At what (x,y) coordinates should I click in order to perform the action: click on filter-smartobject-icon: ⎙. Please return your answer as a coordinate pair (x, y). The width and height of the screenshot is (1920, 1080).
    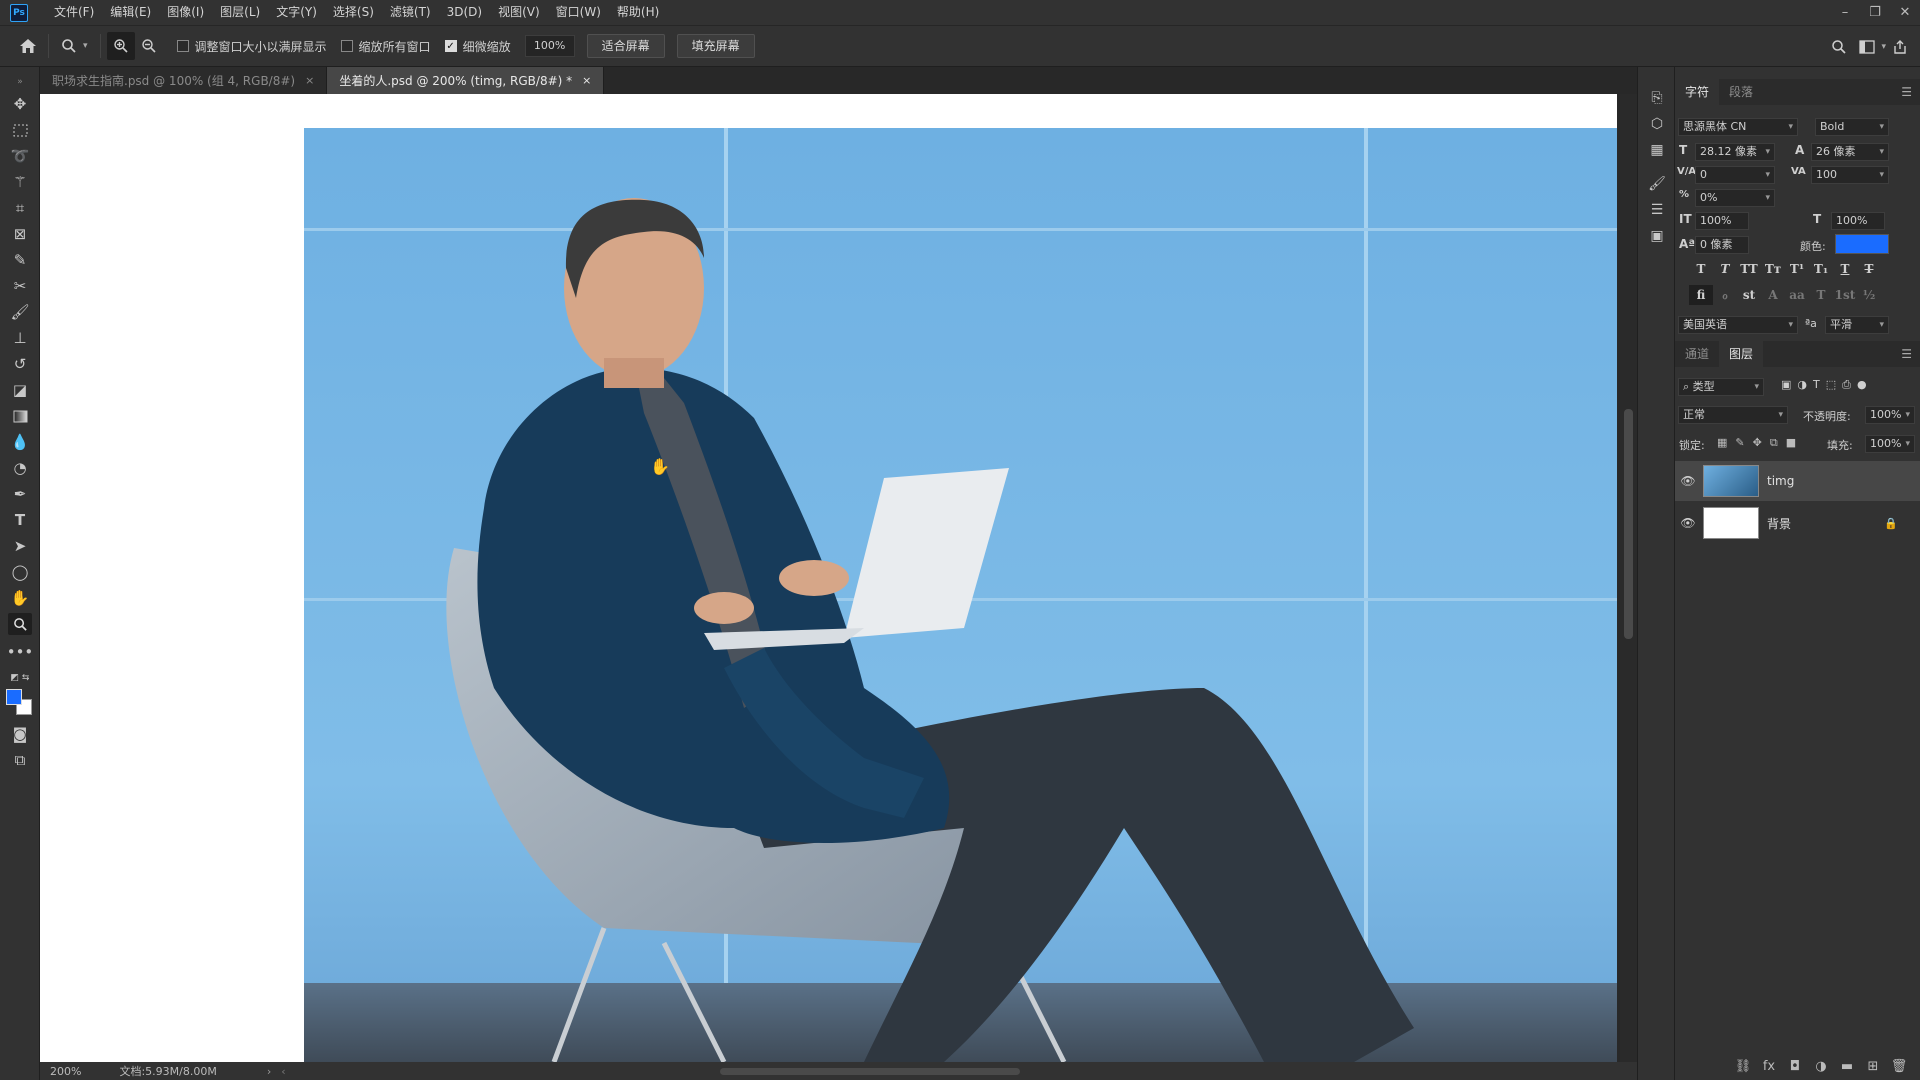
    Looking at the image, I should click on (1846, 385).